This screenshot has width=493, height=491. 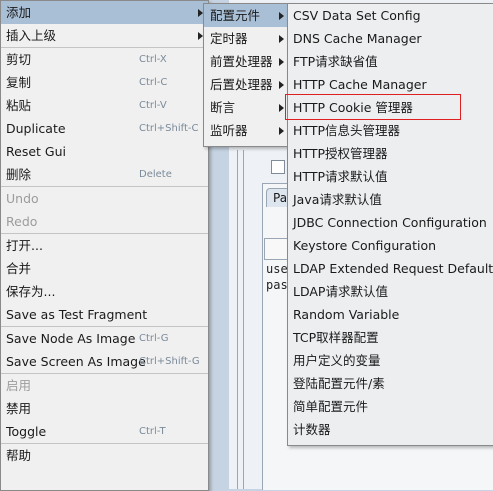 I want to click on menu-item-label: 合并, so click(x=19, y=268).